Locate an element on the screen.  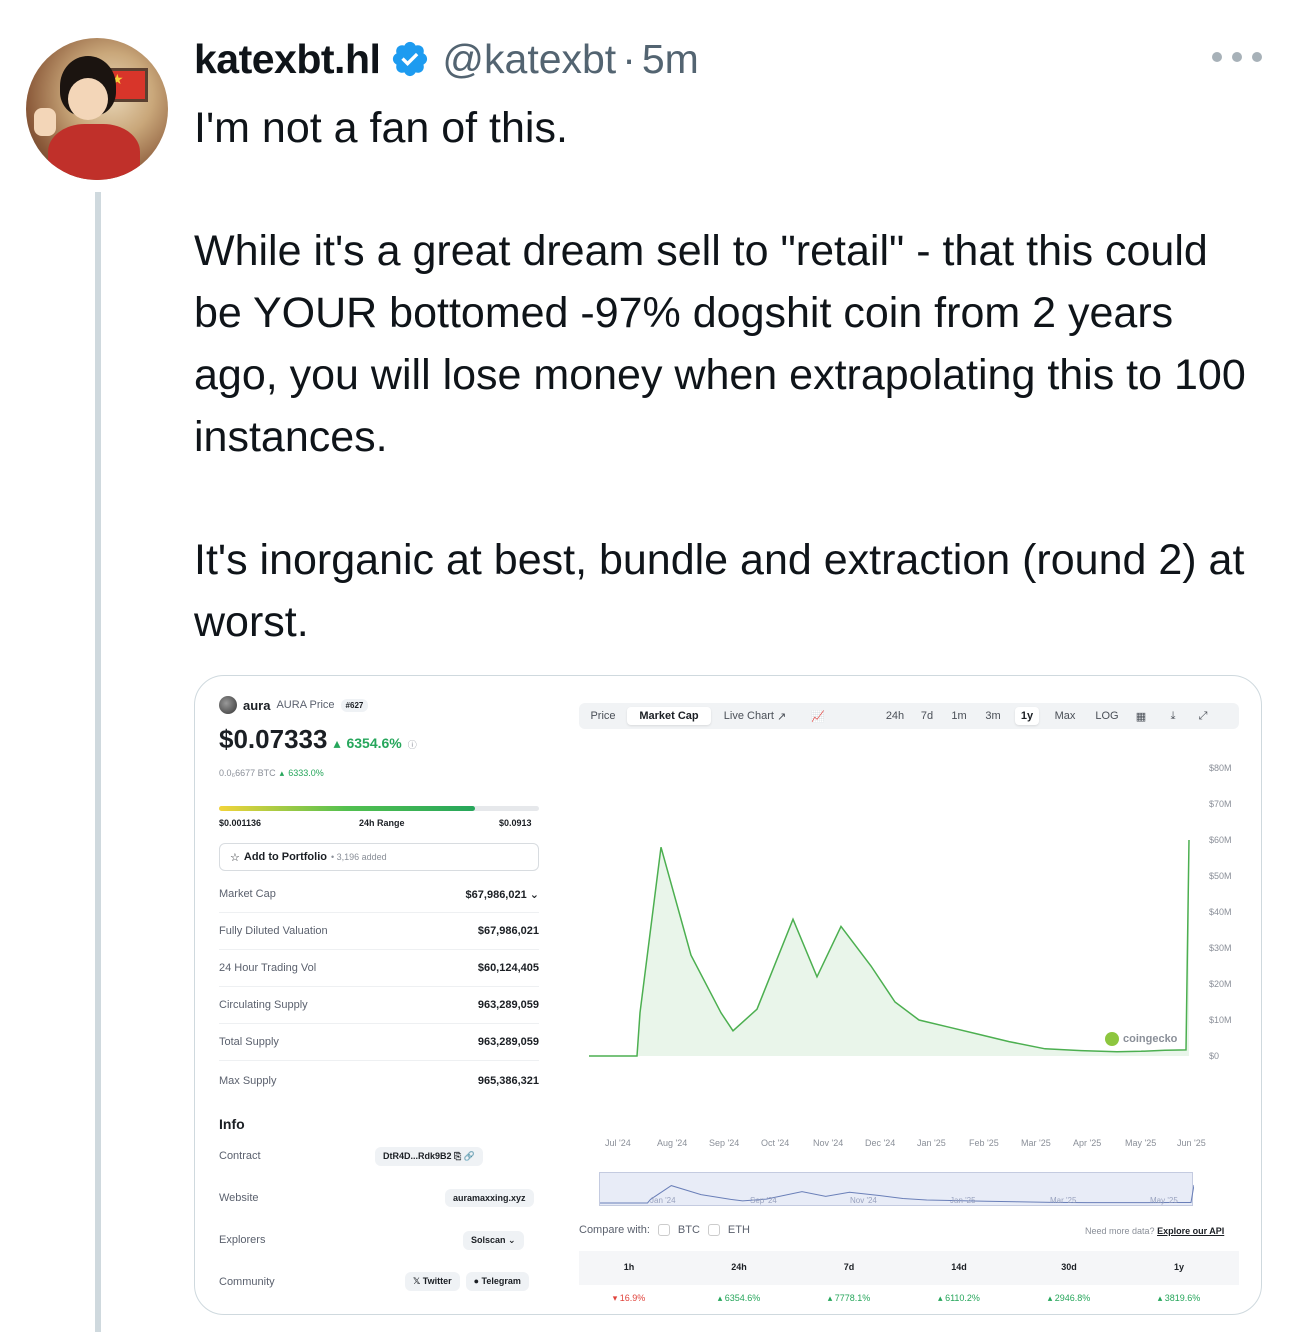
stat-label: 24 Hour Trading Vol is located at coordinates (268, 968).